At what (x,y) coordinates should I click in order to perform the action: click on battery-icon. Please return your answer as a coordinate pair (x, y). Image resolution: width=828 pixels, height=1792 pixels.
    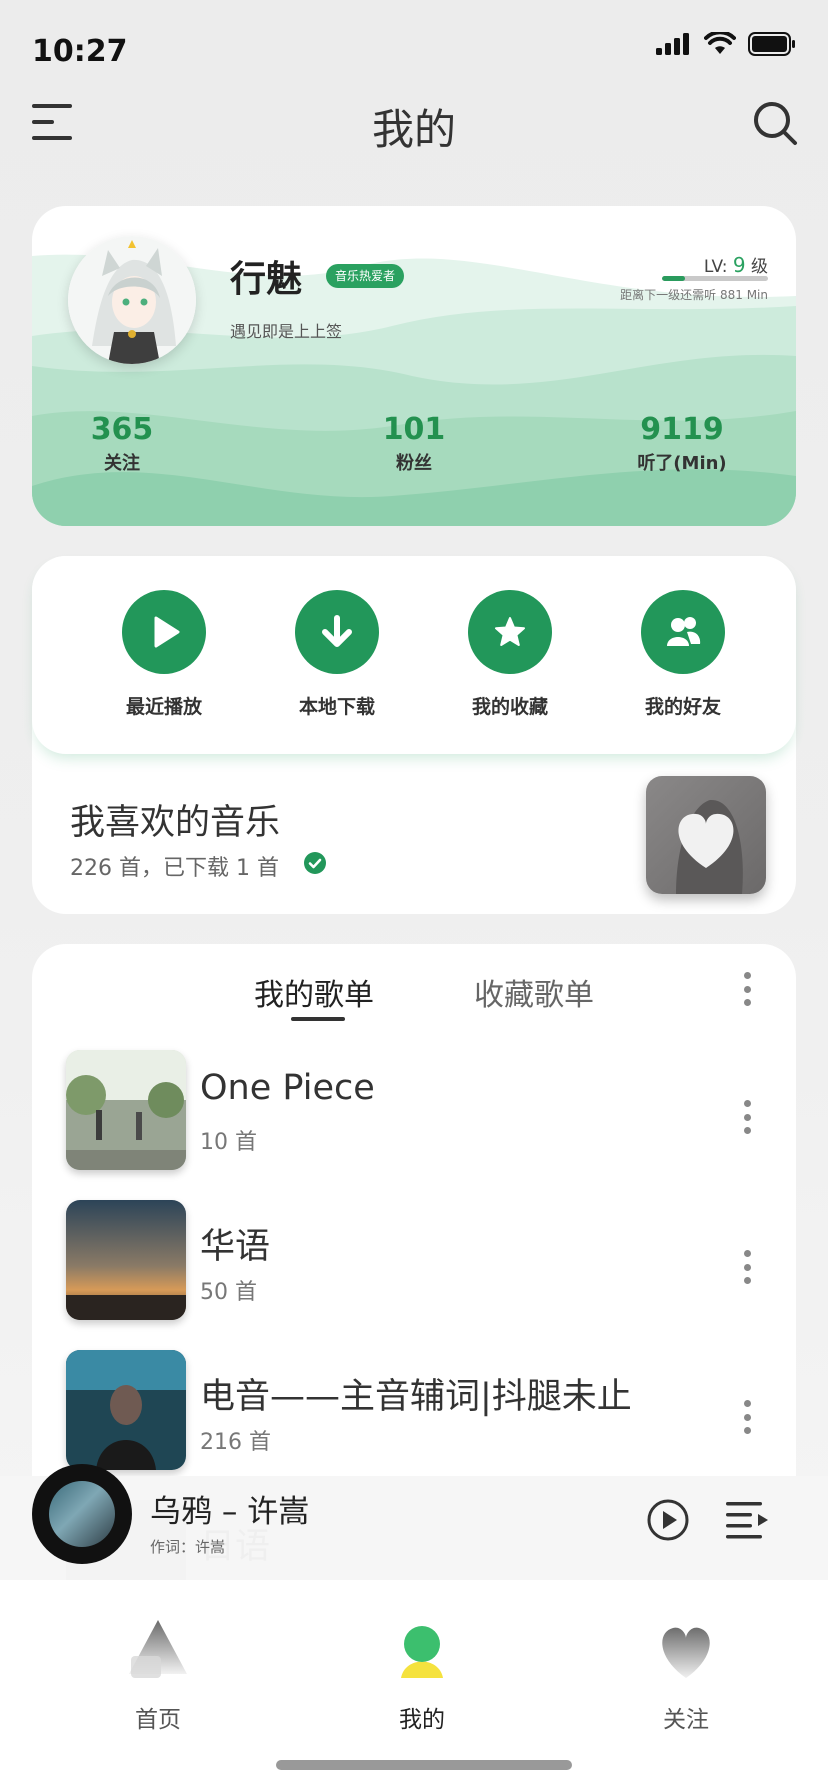
    Looking at the image, I should click on (771, 44).